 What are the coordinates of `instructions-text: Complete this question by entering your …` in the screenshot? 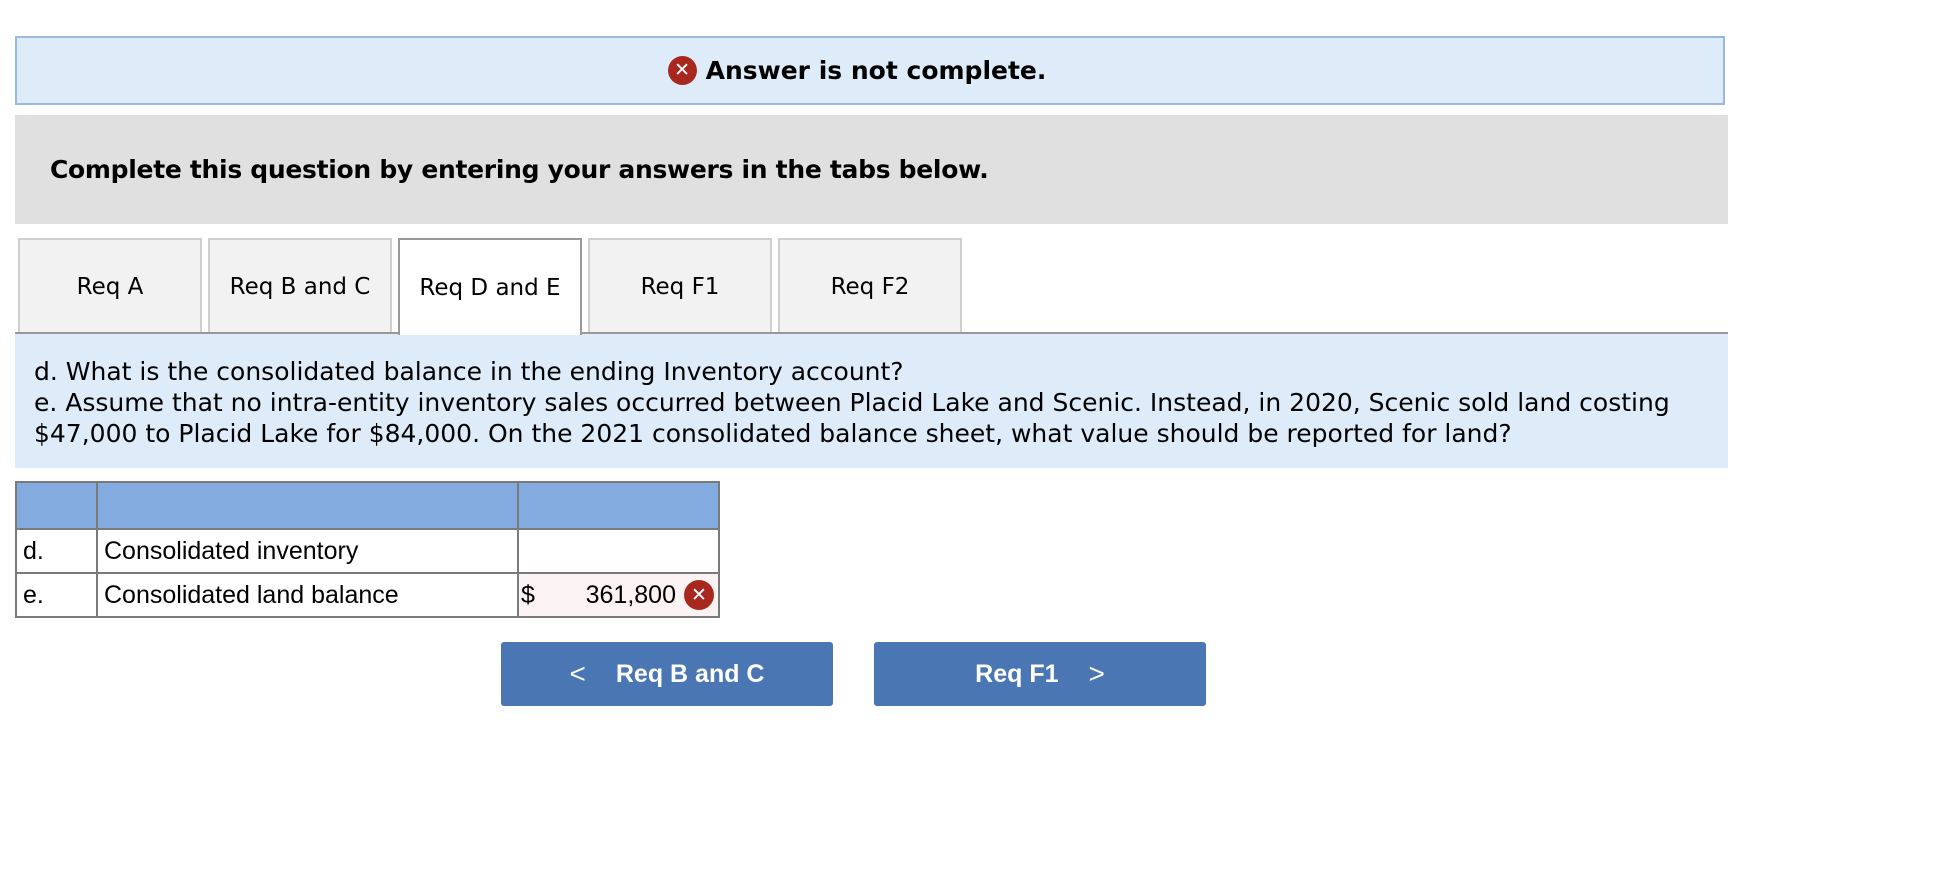 It's located at (519, 169).